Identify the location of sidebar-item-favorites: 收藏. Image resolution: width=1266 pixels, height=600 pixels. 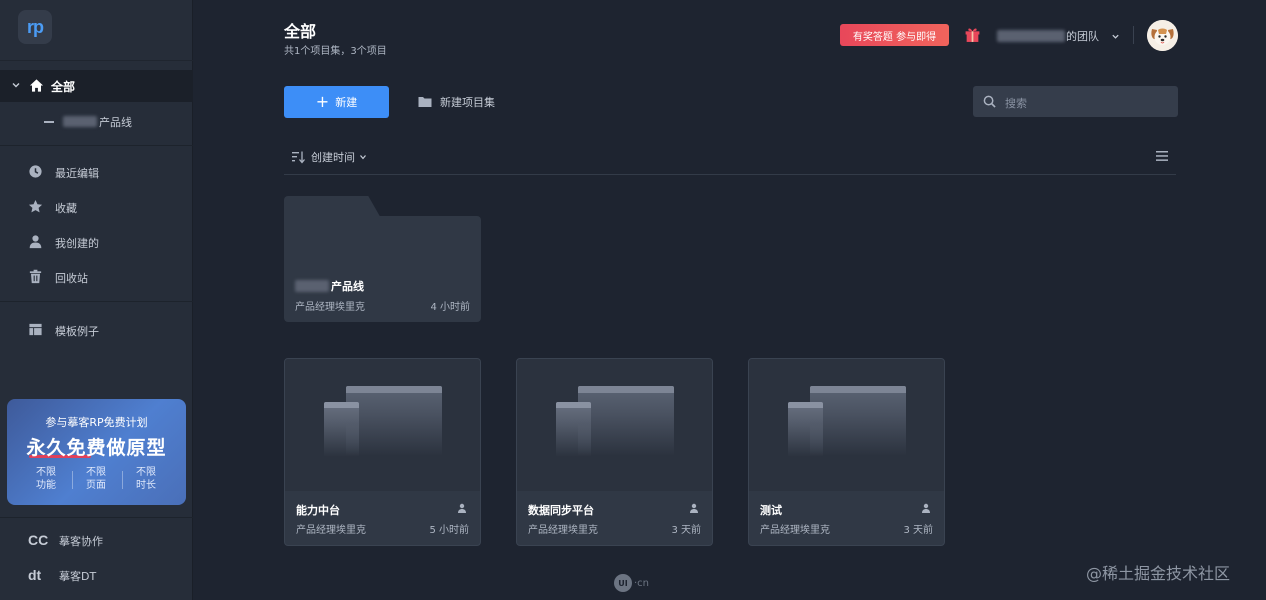
(96, 207).